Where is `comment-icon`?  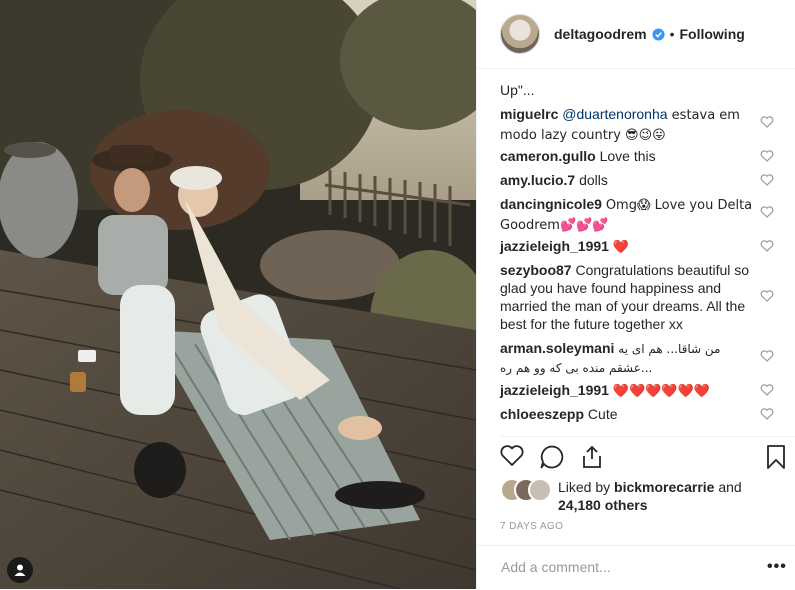
comment-icon is located at coordinates (552, 457).